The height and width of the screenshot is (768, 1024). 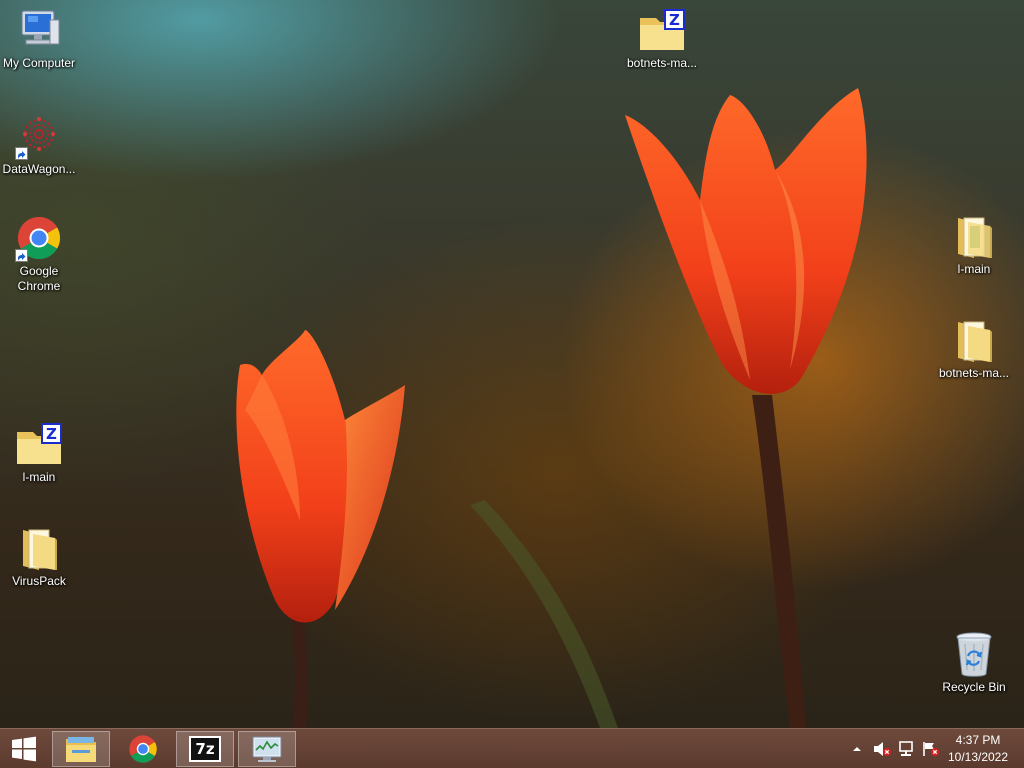 What do you see at coordinates (39, 30) in the screenshot?
I see `computer-icon` at bounding box center [39, 30].